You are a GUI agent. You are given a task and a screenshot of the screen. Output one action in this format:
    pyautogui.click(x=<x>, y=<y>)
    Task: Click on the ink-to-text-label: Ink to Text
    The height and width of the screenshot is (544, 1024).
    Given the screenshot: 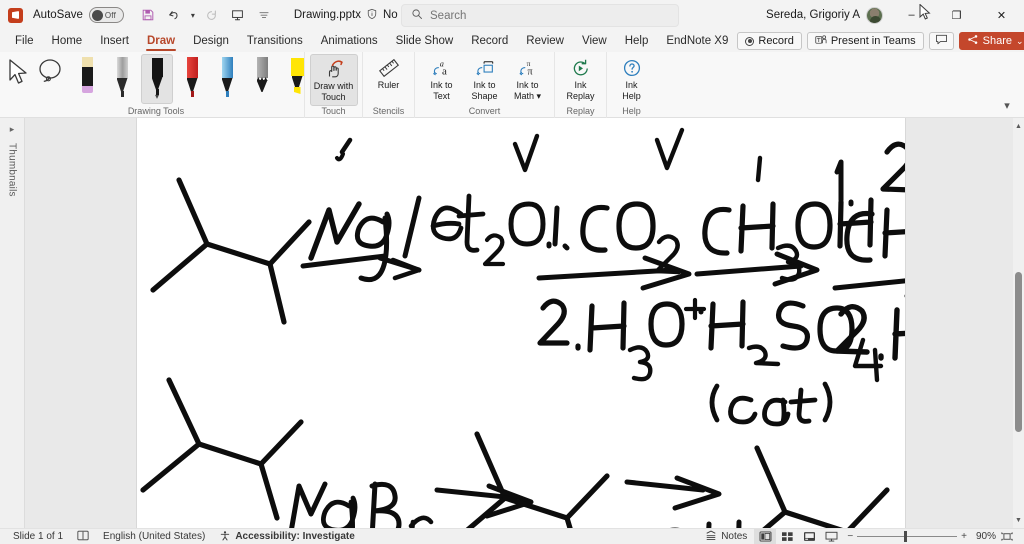 What is the action you would take?
    pyautogui.click(x=441, y=90)
    